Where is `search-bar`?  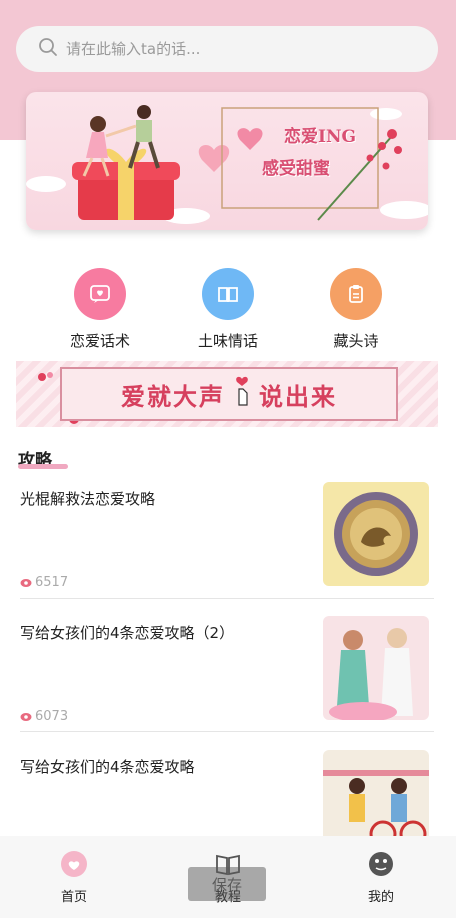
search-bar is located at coordinates (227, 49).